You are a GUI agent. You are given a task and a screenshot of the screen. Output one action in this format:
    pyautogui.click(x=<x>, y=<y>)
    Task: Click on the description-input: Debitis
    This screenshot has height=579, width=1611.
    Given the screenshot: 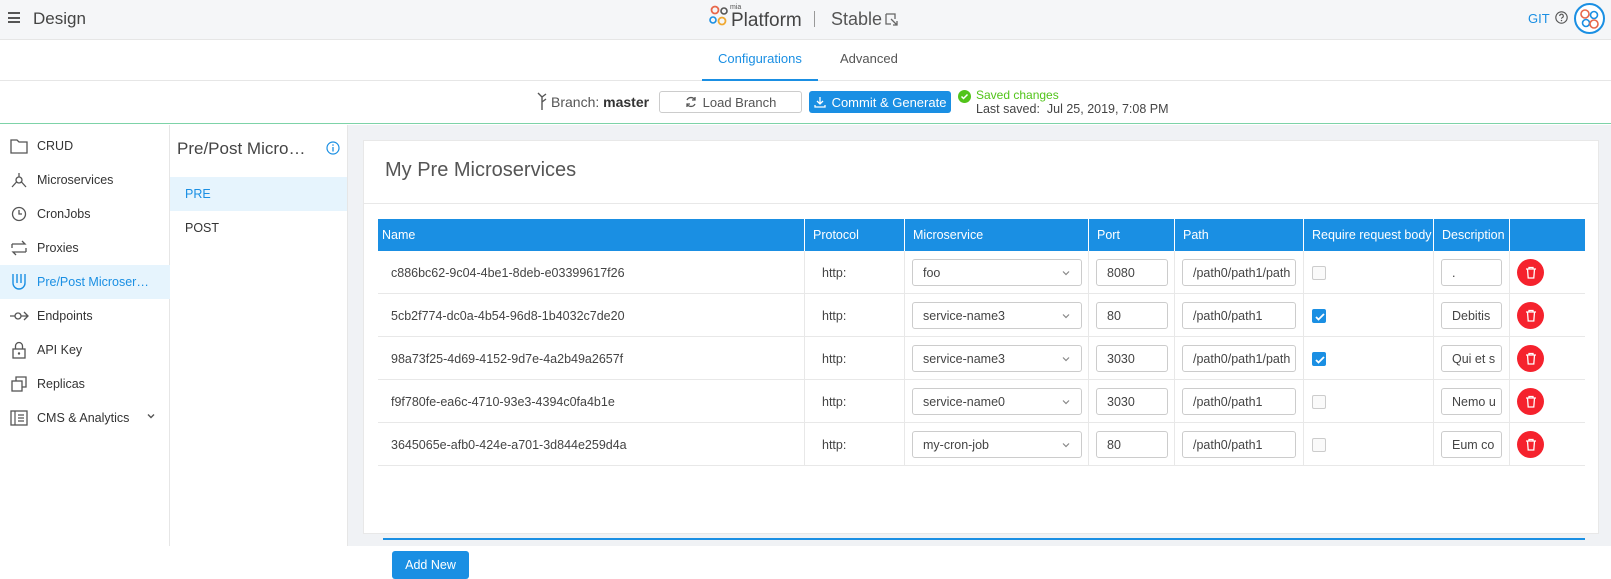 What is the action you would take?
    pyautogui.click(x=1471, y=315)
    